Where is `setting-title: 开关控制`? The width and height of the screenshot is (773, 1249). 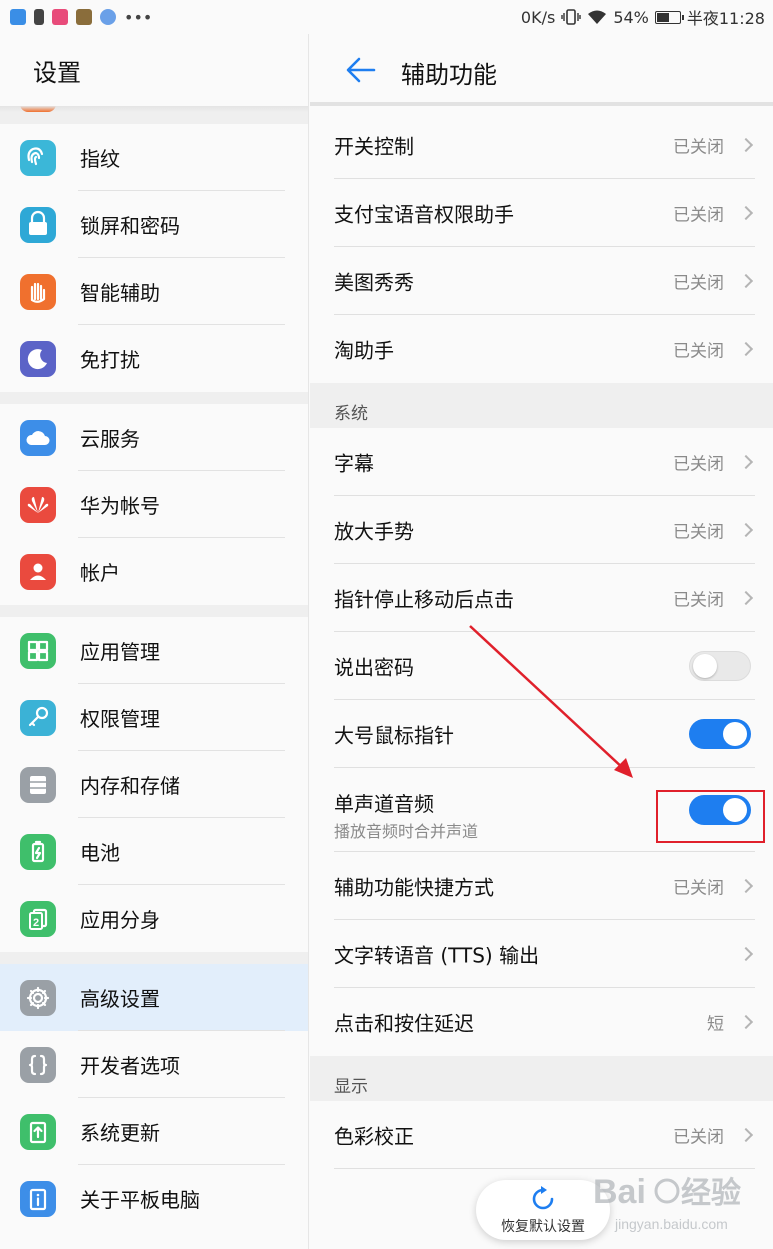
setting-title: 开关控制 is located at coordinates (374, 146).